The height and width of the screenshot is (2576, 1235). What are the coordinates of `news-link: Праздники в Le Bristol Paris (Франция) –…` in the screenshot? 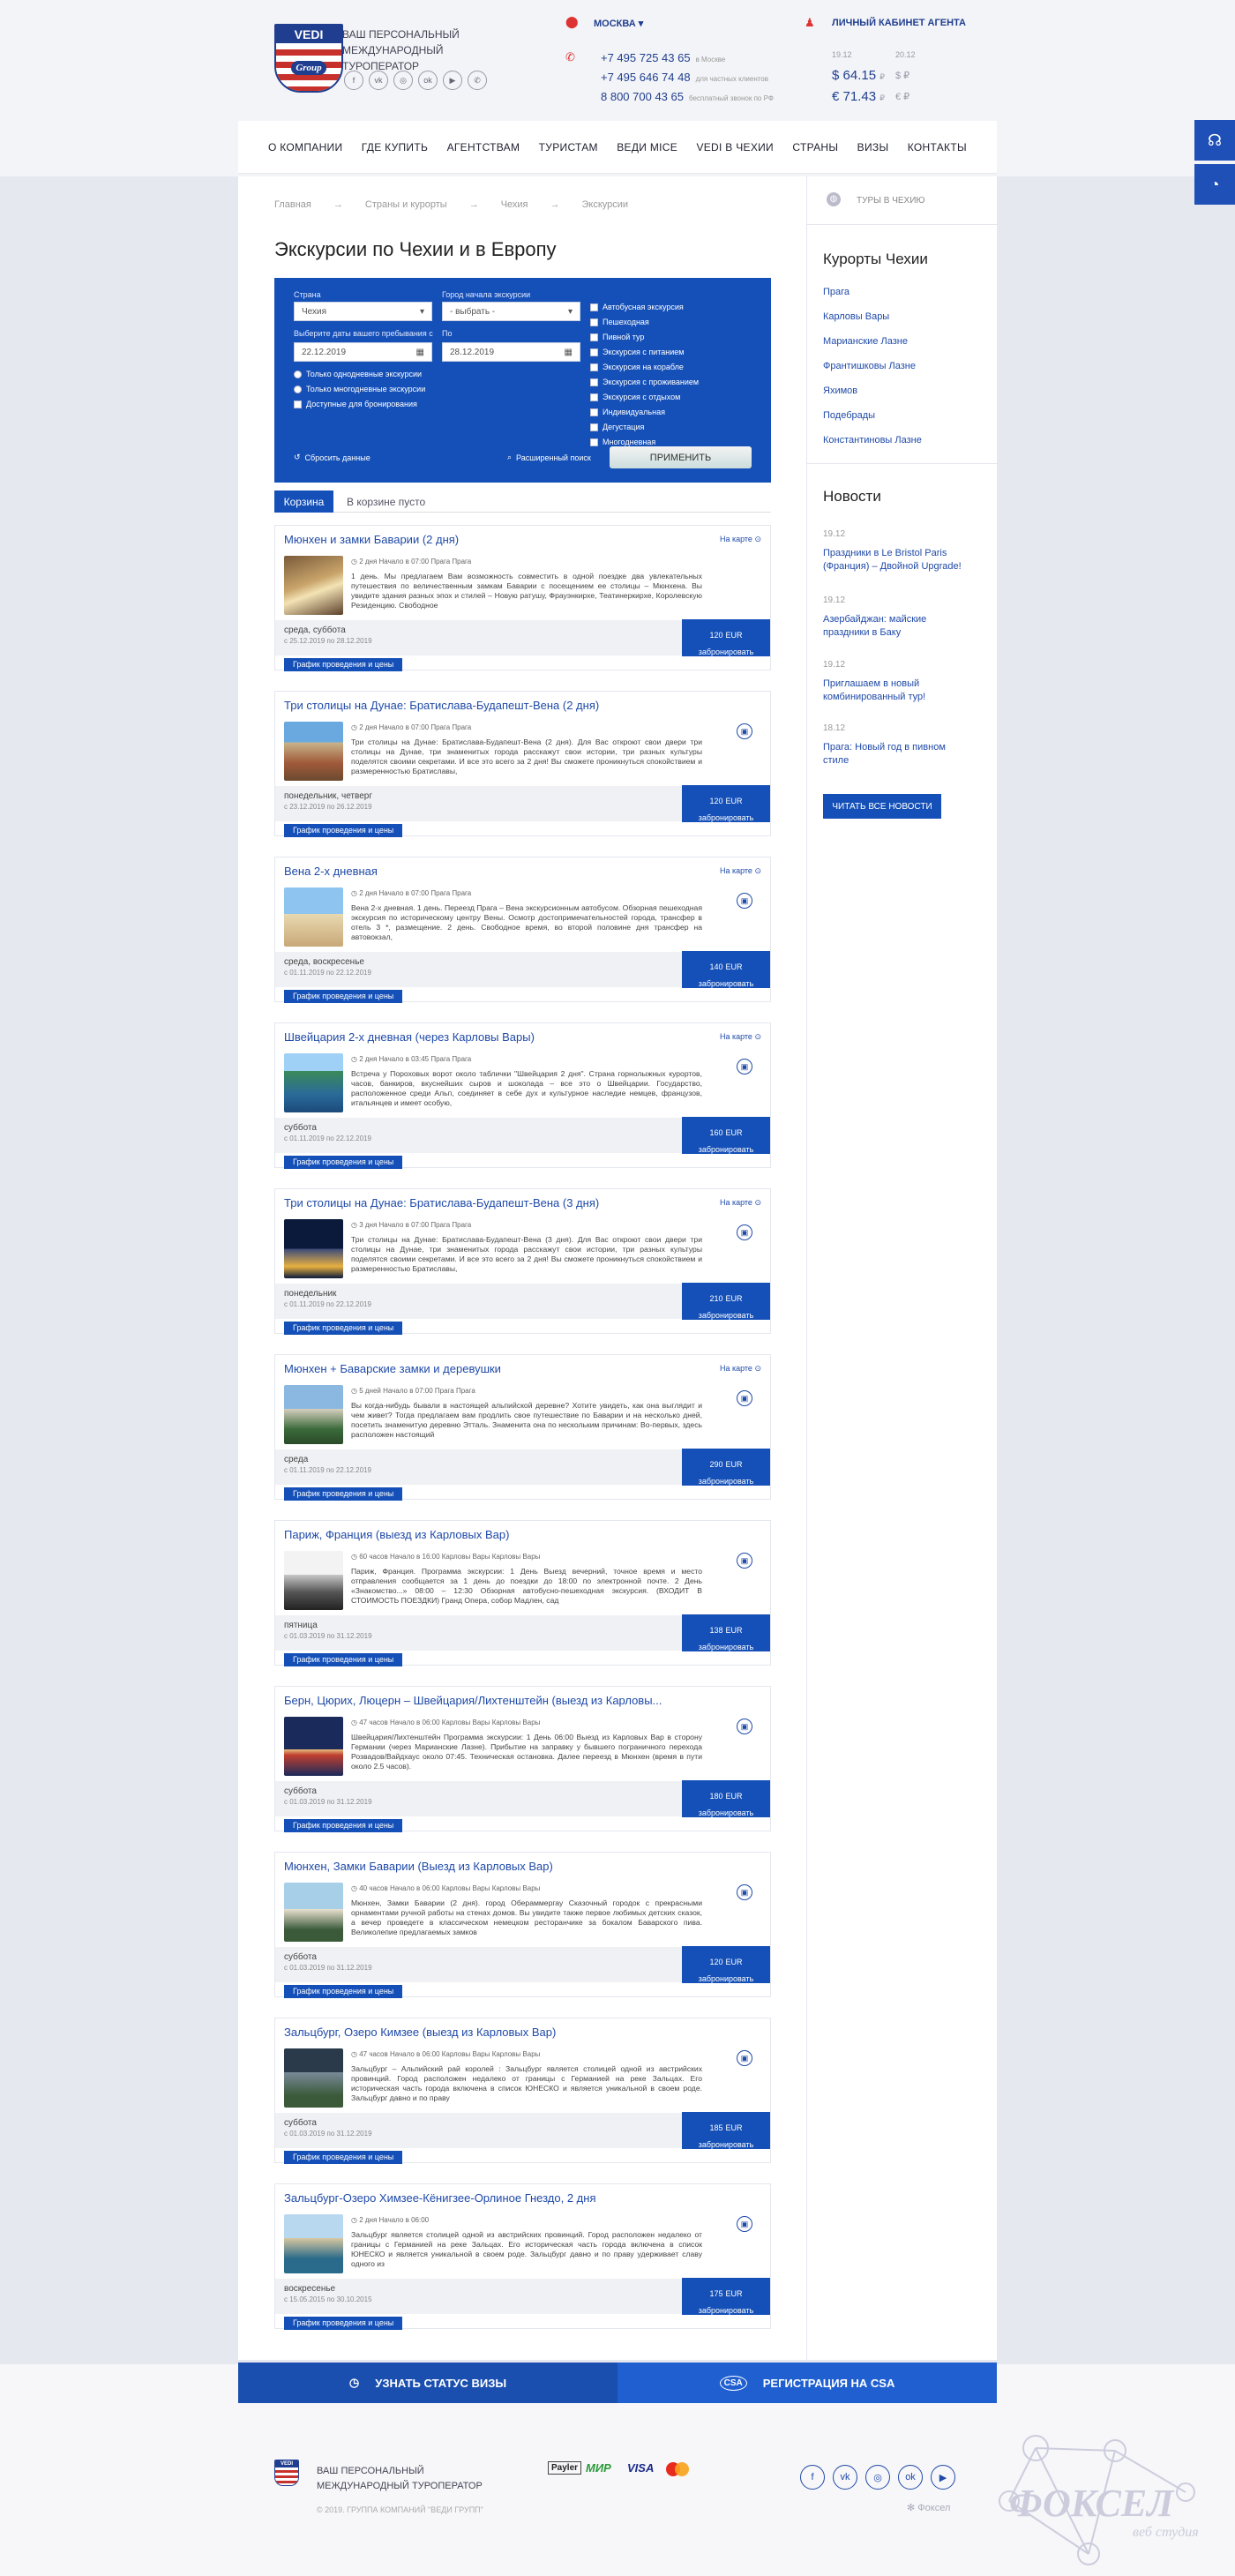 It's located at (898, 560).